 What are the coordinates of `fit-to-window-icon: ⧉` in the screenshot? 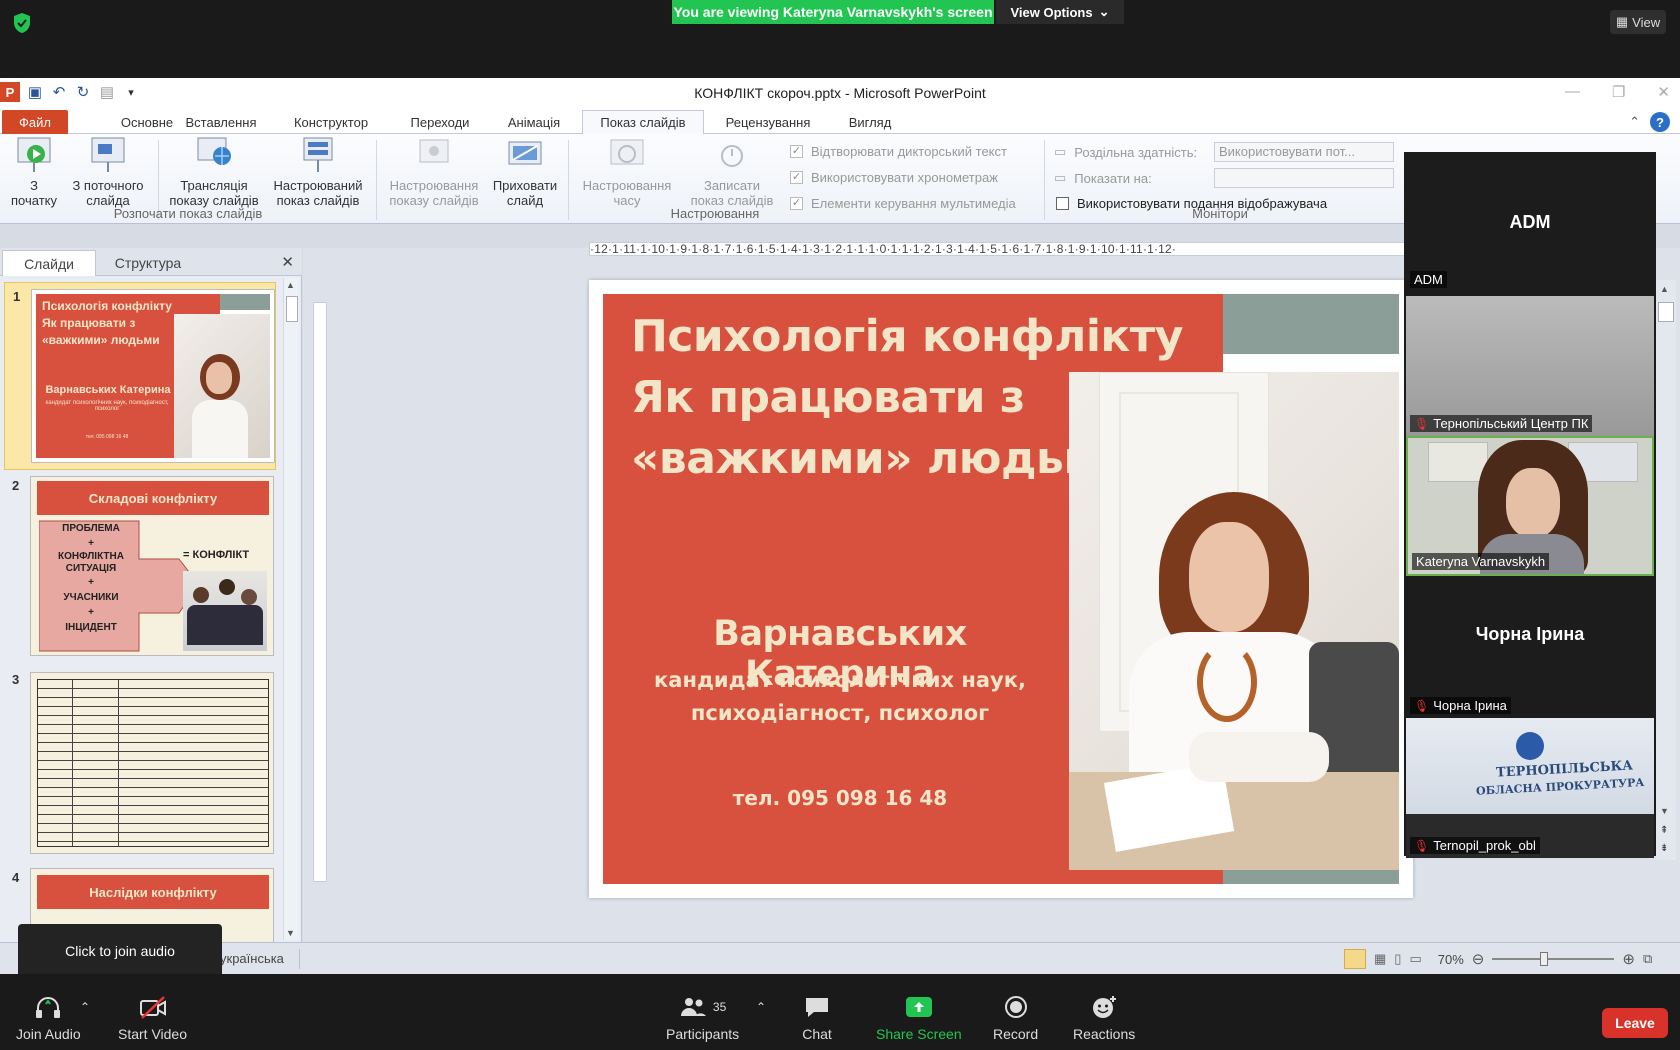 It's located at (1647, 959).